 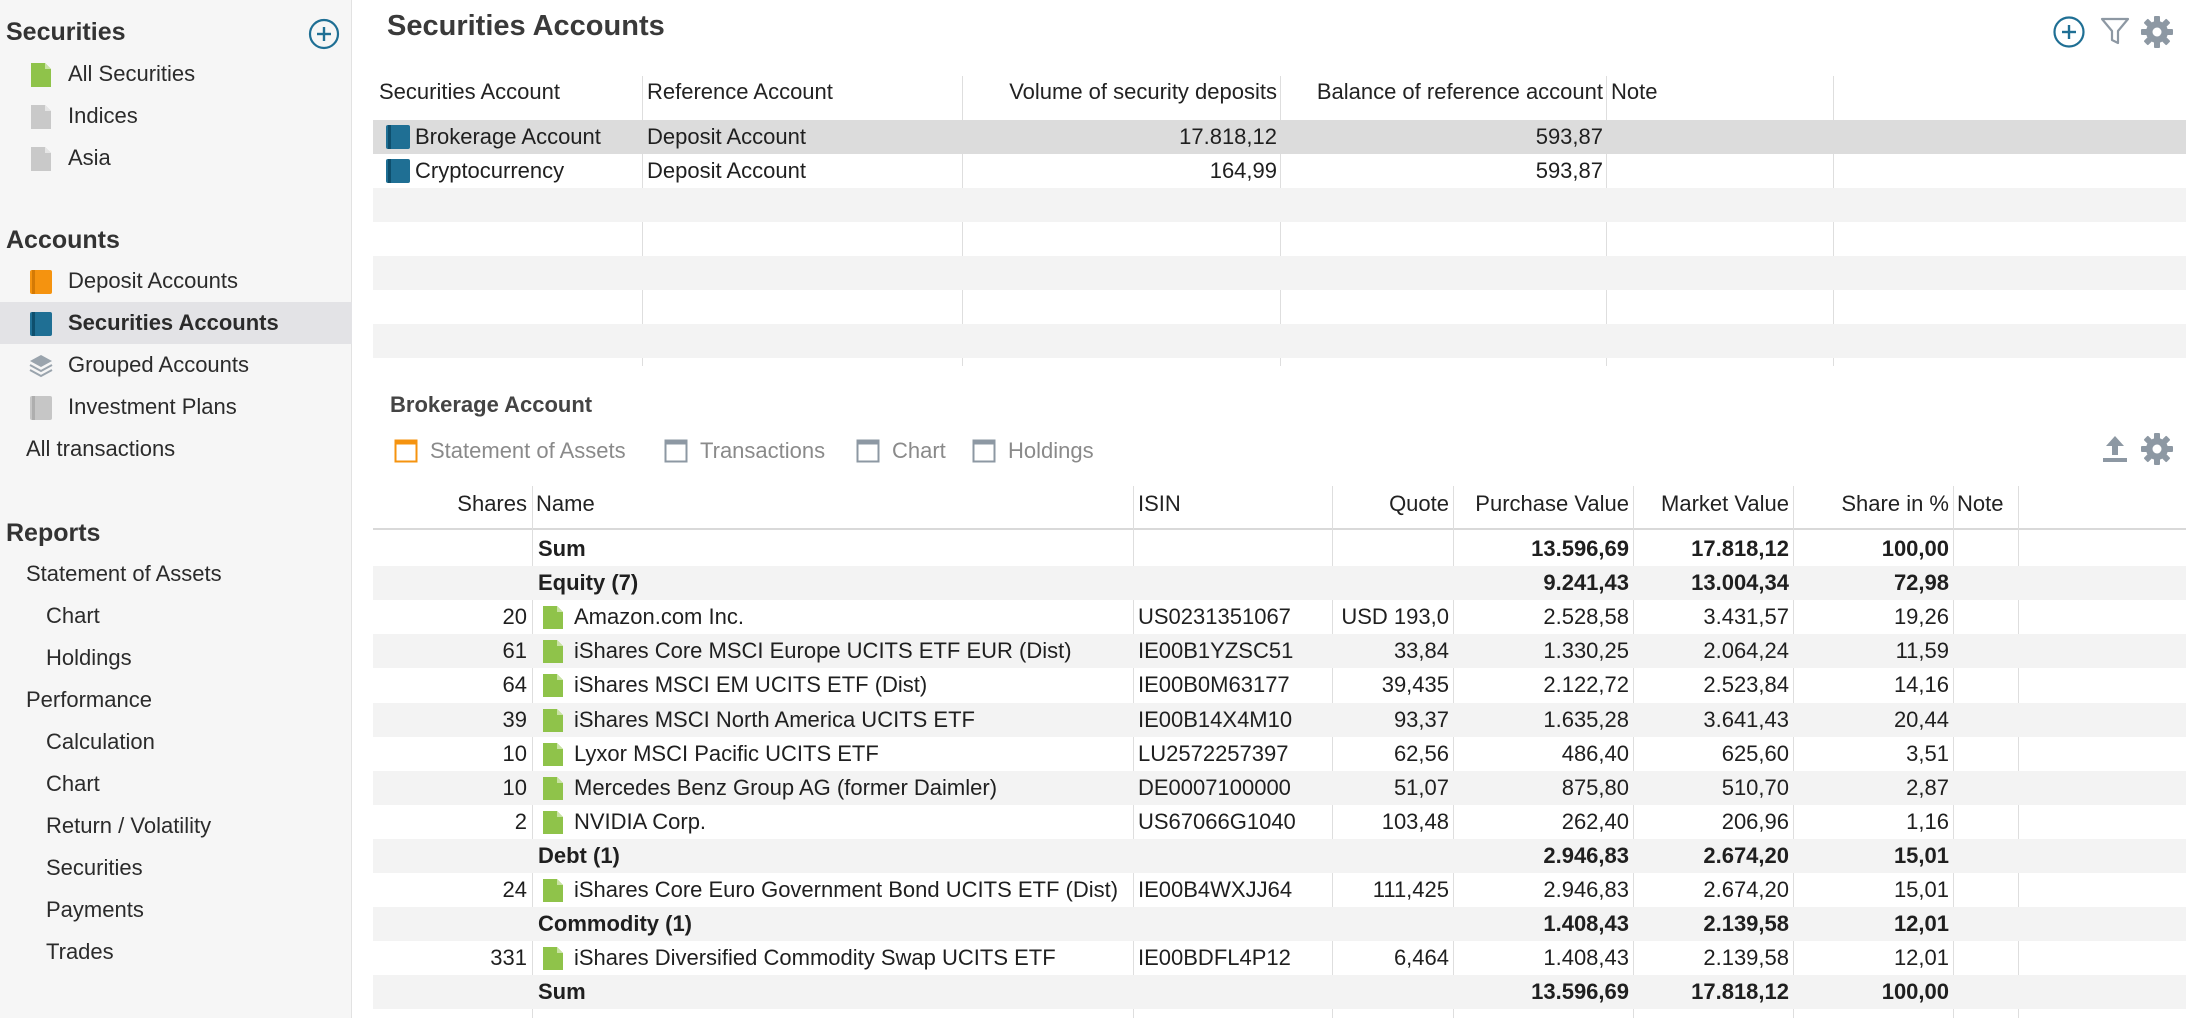 I want to click on column-header-isin: ISIN, so click(x=1232, y=507).